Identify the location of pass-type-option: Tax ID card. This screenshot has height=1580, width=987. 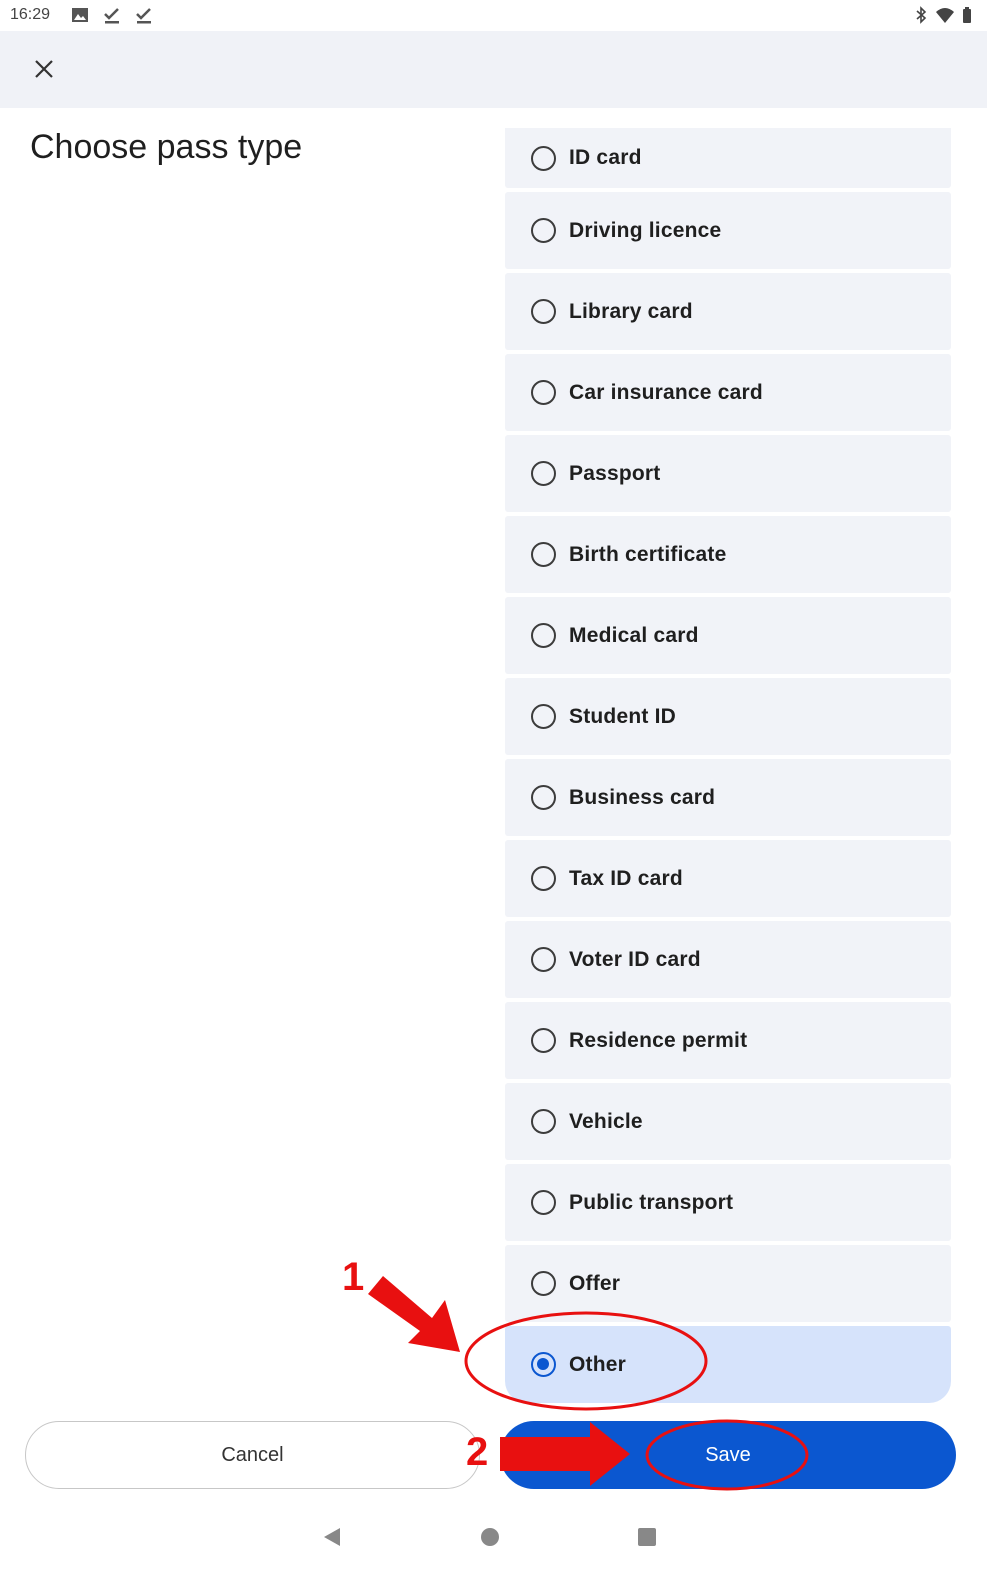
(728, 878).